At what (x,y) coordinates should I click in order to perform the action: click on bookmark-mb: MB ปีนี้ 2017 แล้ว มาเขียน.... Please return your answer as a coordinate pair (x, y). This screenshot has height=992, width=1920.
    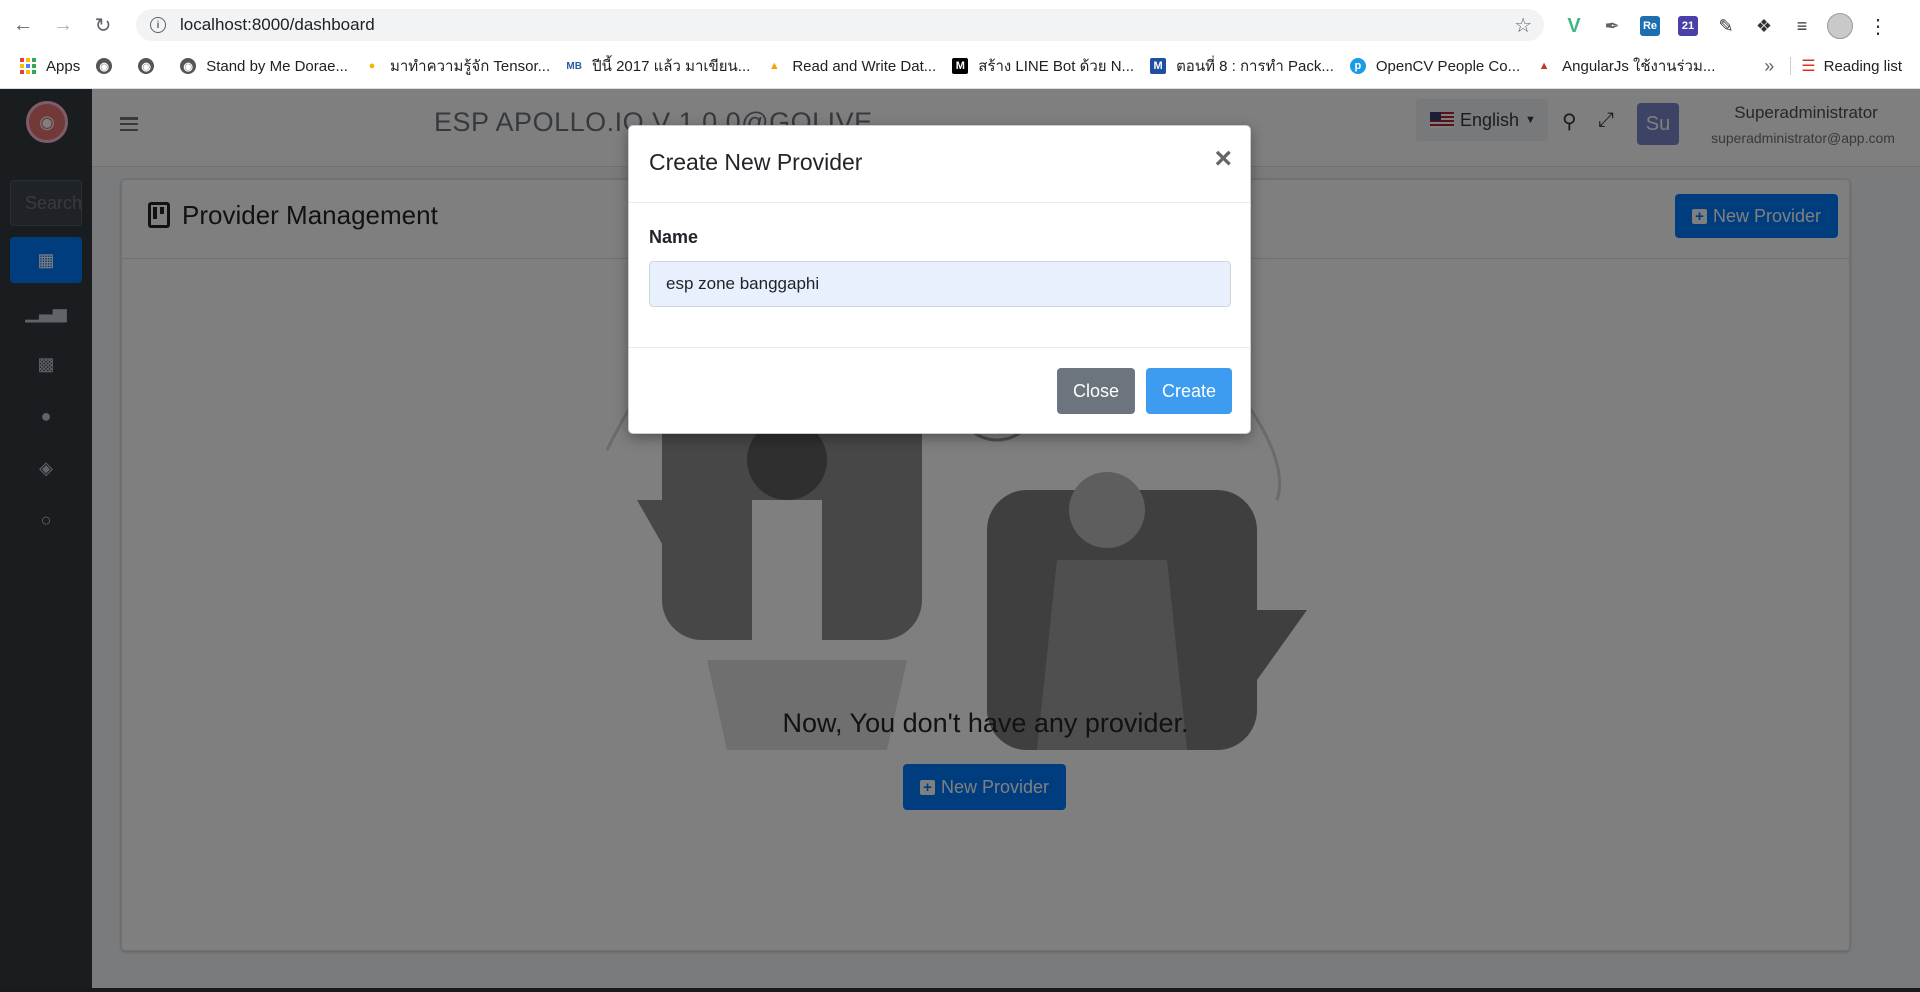
    Looking at the image, I should click on (658, 66).